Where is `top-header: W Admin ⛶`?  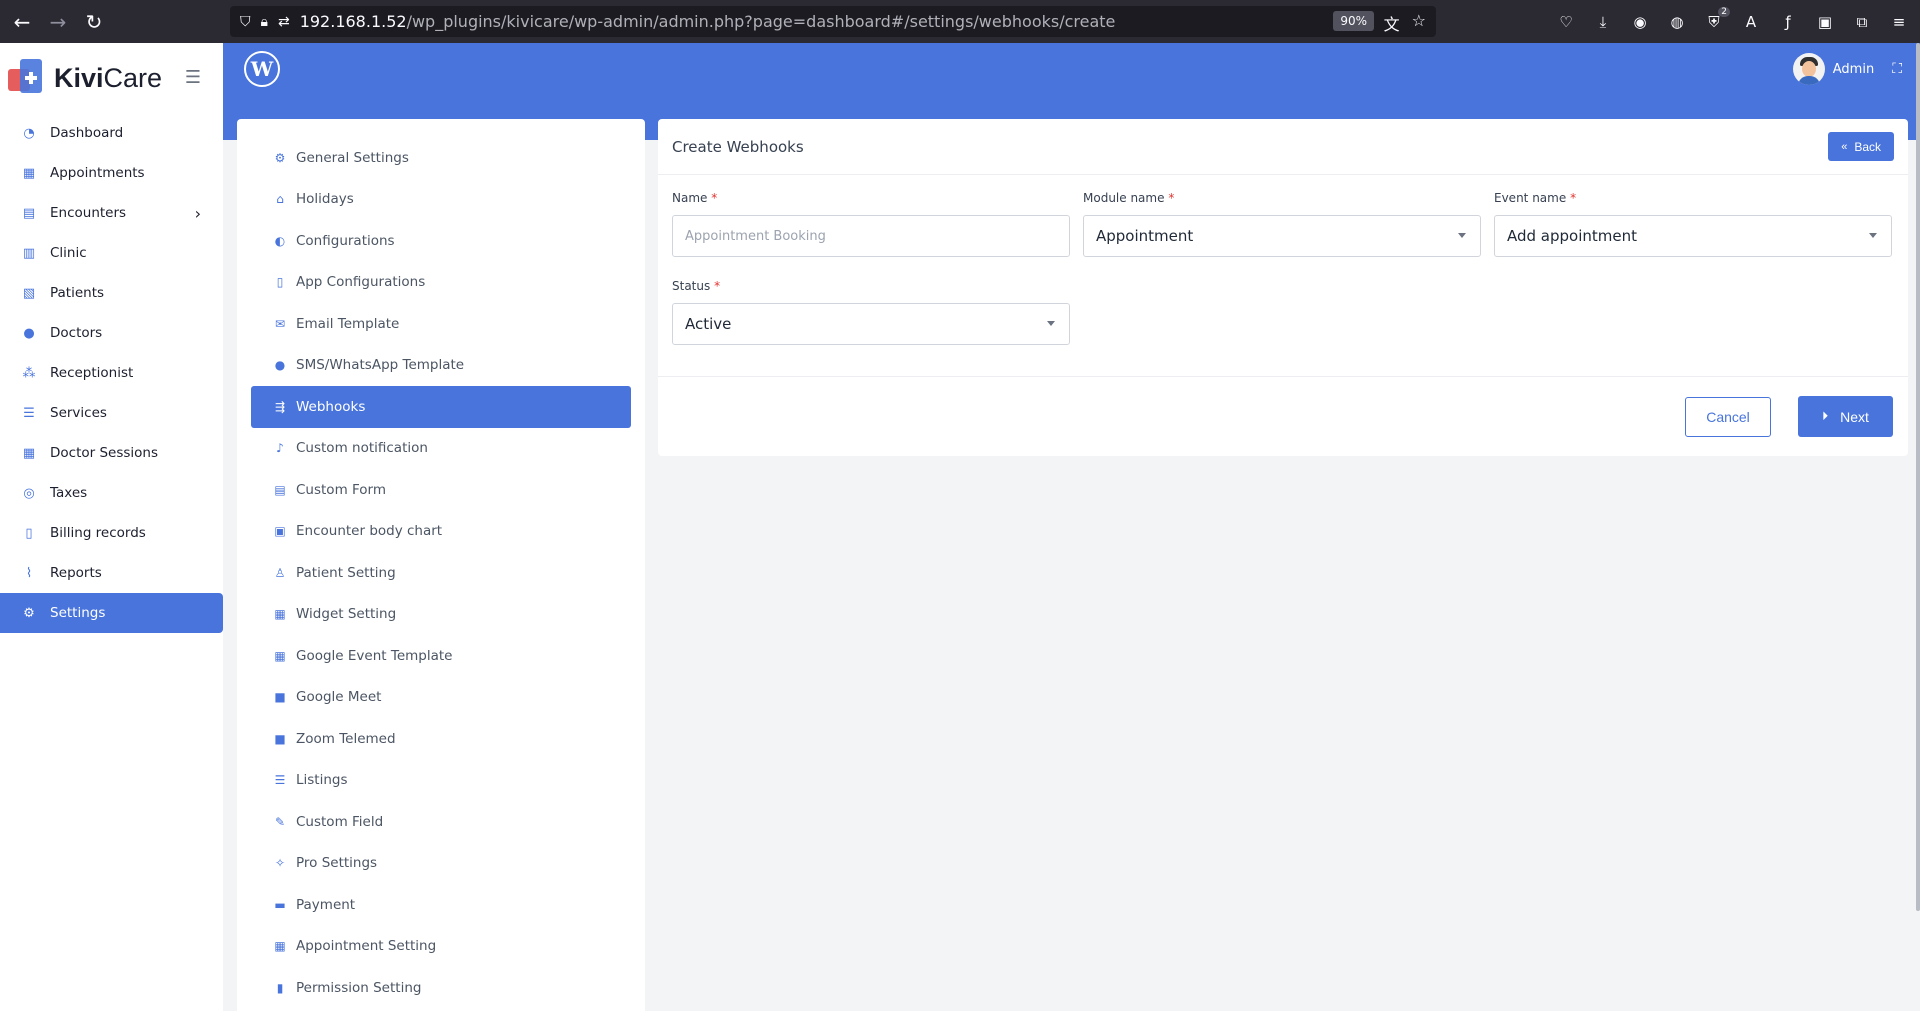
top-header: W Admin ⛶ is located at coordinates (1071, 69).